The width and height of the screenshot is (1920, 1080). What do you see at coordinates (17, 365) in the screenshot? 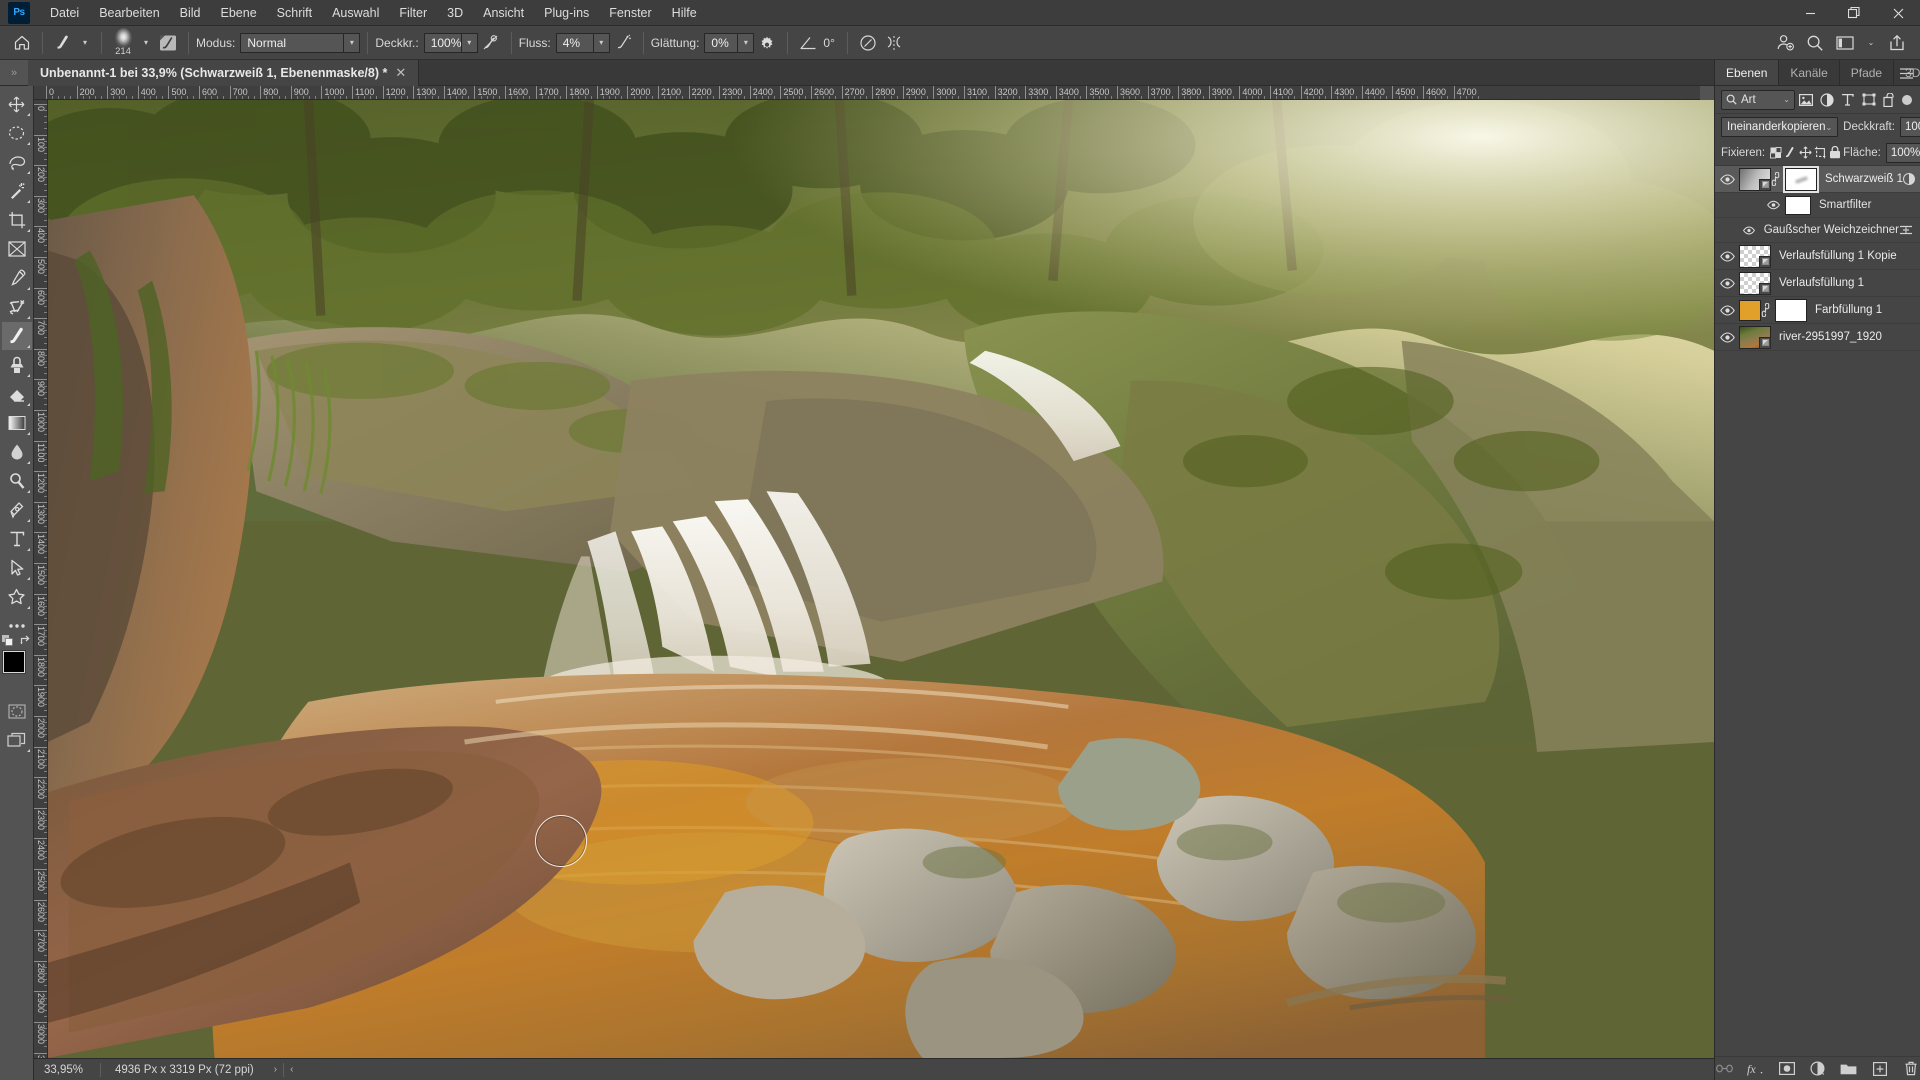
I see `clone-stamp-icon` at bounding box center [17, 365].